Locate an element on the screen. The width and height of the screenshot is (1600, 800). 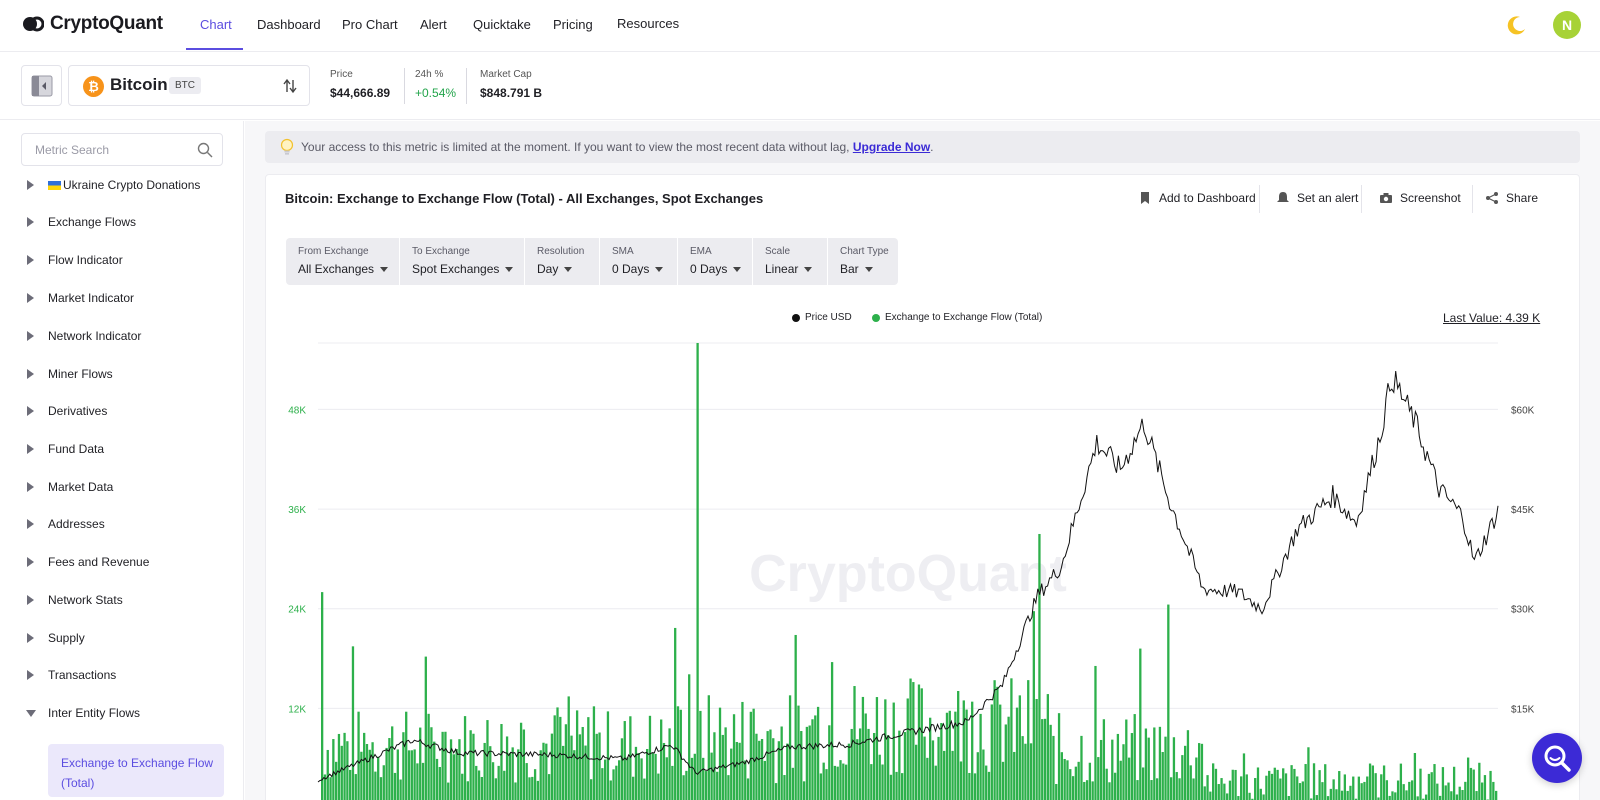
brand-logo: CryptoQuant is located at coordinates (92, 24).